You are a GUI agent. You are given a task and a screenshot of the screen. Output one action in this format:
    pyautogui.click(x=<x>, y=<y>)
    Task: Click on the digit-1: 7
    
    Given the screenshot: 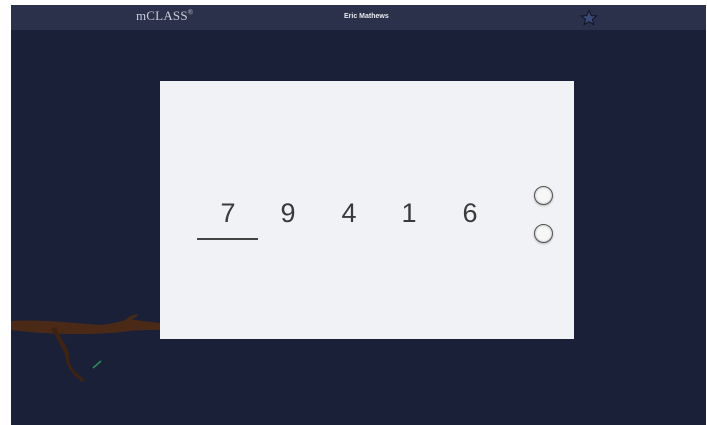 What is the action you would take?
    pyautogui.click(x=228, y=213)
    